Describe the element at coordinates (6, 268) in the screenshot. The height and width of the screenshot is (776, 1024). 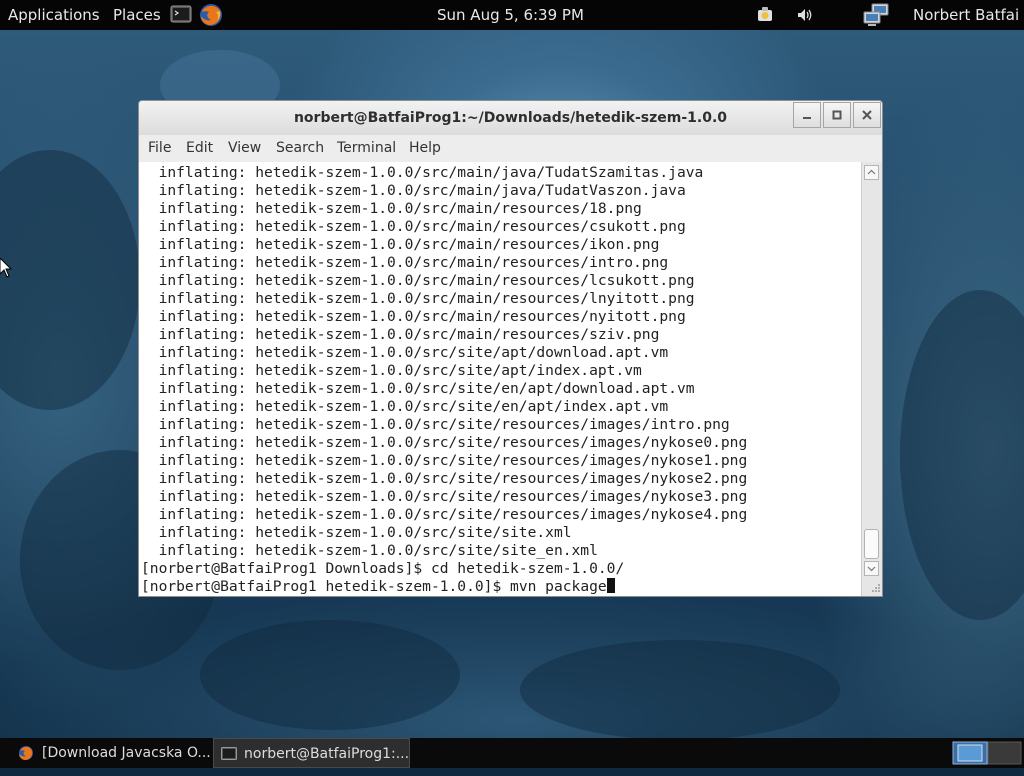
I see `mouse-pointer-icon` at that location.